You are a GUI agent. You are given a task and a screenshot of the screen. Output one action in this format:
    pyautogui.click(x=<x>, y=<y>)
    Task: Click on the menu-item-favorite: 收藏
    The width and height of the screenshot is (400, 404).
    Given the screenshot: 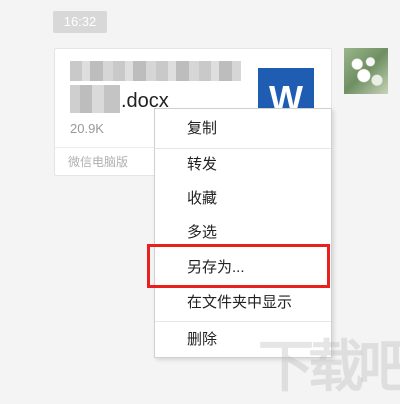 What is the action you would take?
    pyautogui.click(x=243, y=199)
    